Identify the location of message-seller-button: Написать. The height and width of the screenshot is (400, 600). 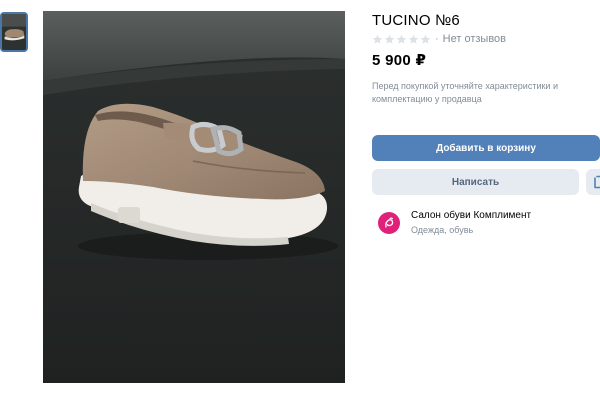
(475, 182).